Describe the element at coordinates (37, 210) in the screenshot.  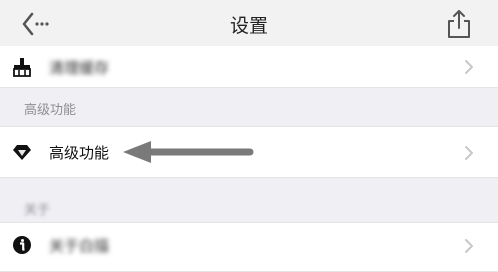
I see `section-header-about: 关于` at that location.